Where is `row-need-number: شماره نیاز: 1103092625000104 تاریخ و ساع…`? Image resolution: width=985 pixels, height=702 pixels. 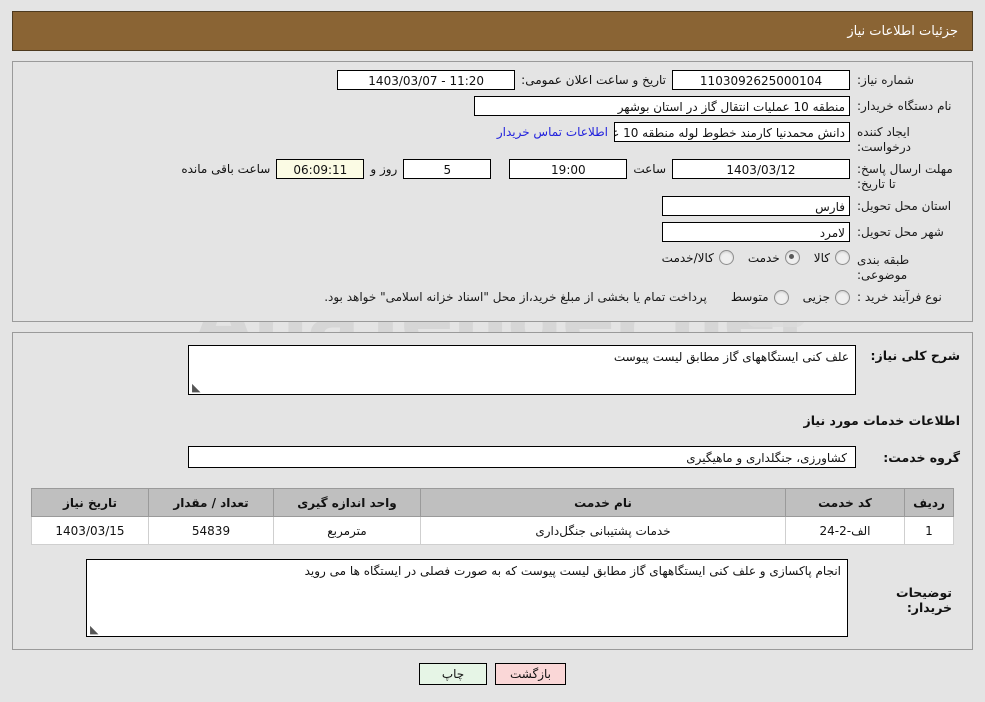 row-need-number: شماره نیاز: 1103092625000104 تاریخ و ساع… is located at coordinates (492, 81).